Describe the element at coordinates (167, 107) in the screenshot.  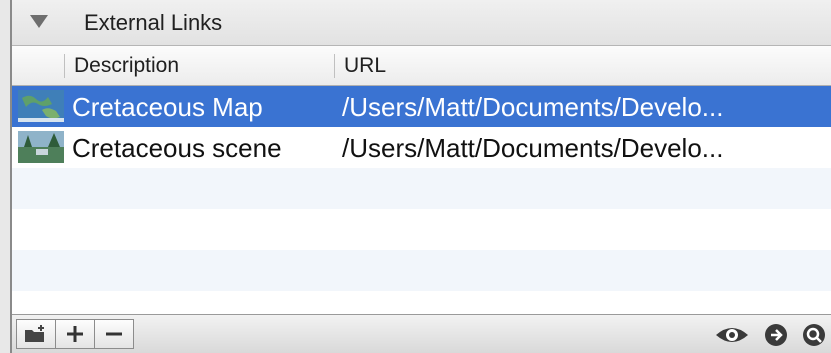
I see `row-description: Cretaceous Map` at that location.